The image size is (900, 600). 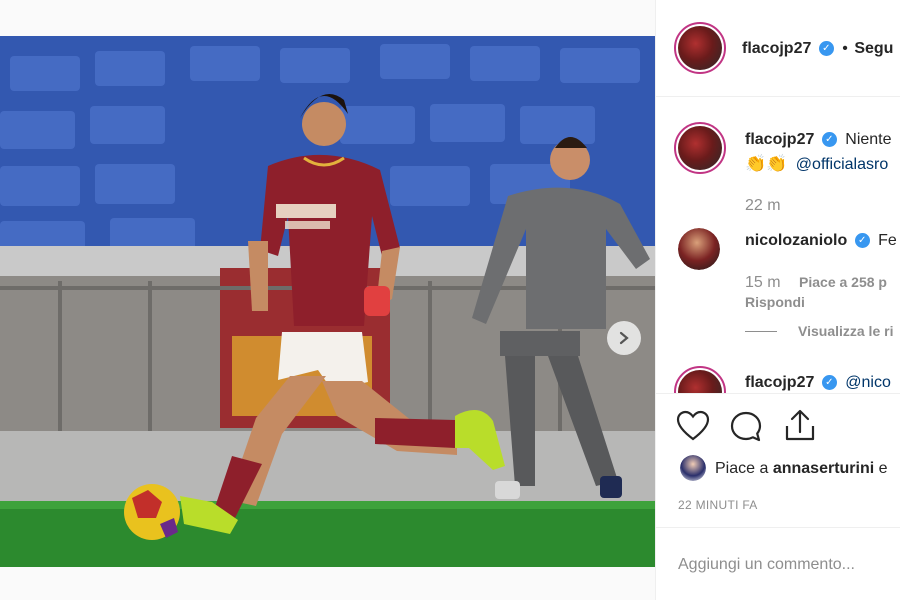 What do you see at coordinates (766, 163) in the screenshot?
I see `clap-emoji: 👏👏` at bounding box center [766, 163].